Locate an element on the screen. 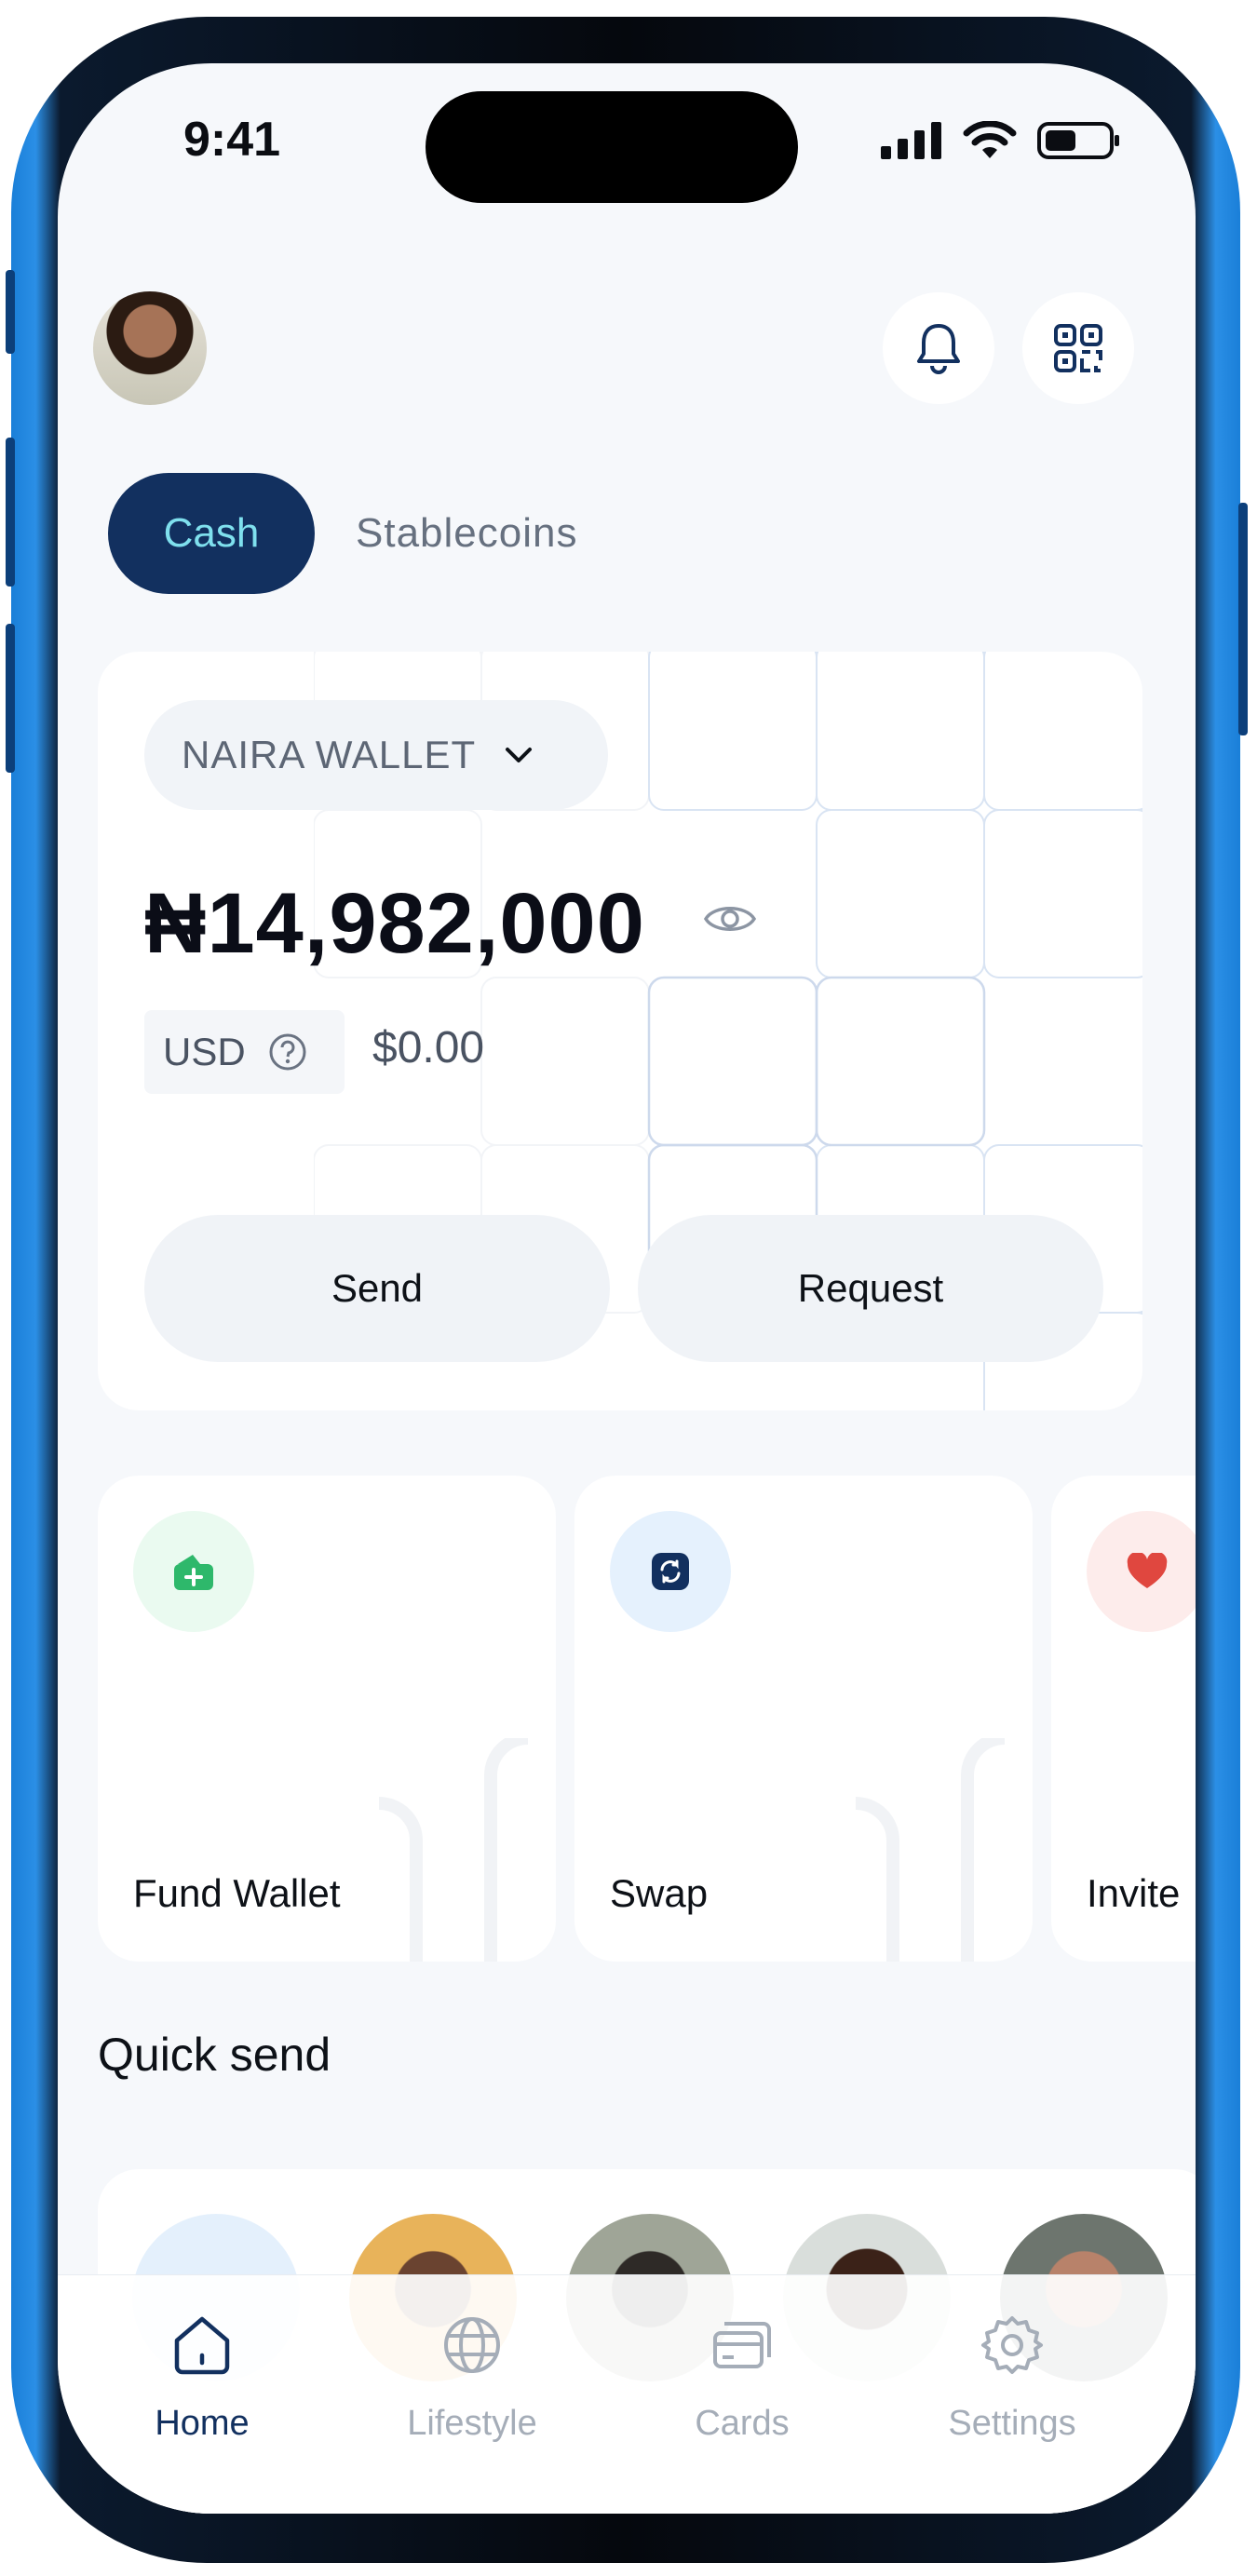 Image resolution: width=1257 pixels, height=2576 pixels. status-time: 9:41 is located at coordinates (232, 140).